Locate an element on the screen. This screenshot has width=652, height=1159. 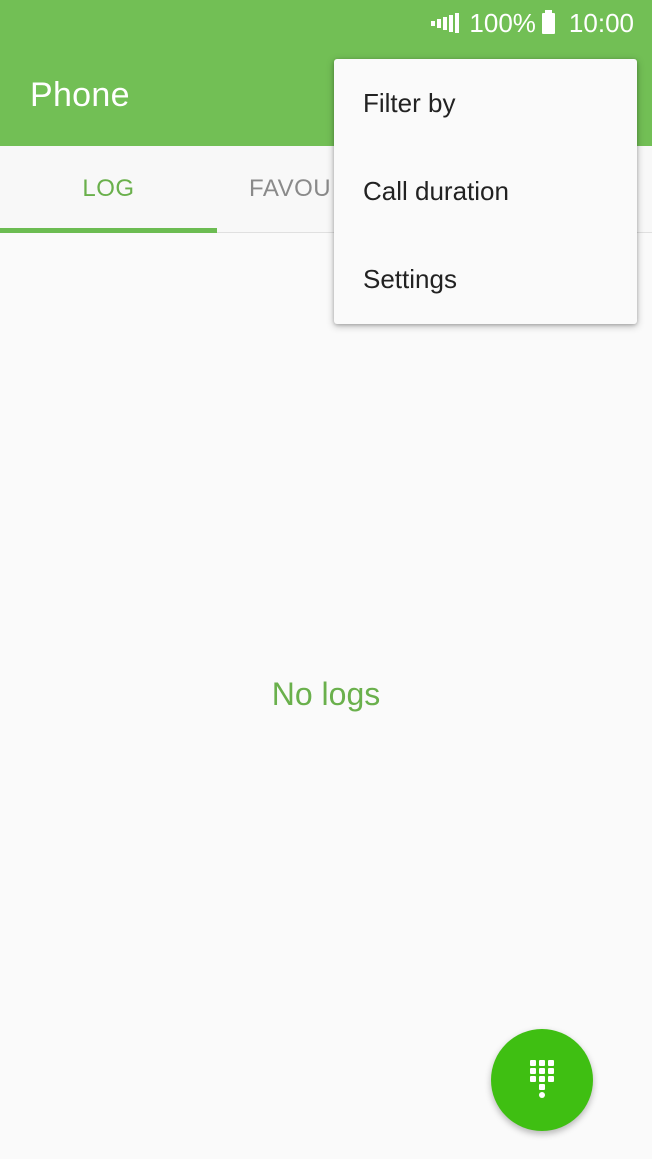
dialpad-button is located at coordinates (542, 1080).